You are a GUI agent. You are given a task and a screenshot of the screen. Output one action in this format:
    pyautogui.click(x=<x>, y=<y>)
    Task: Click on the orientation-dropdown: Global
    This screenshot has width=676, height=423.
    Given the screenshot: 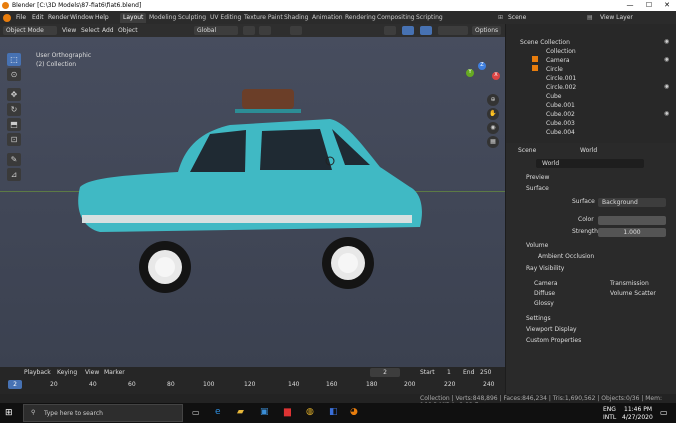 What is the action you would take?
    pyautogui.click(x=216, y=30)
    